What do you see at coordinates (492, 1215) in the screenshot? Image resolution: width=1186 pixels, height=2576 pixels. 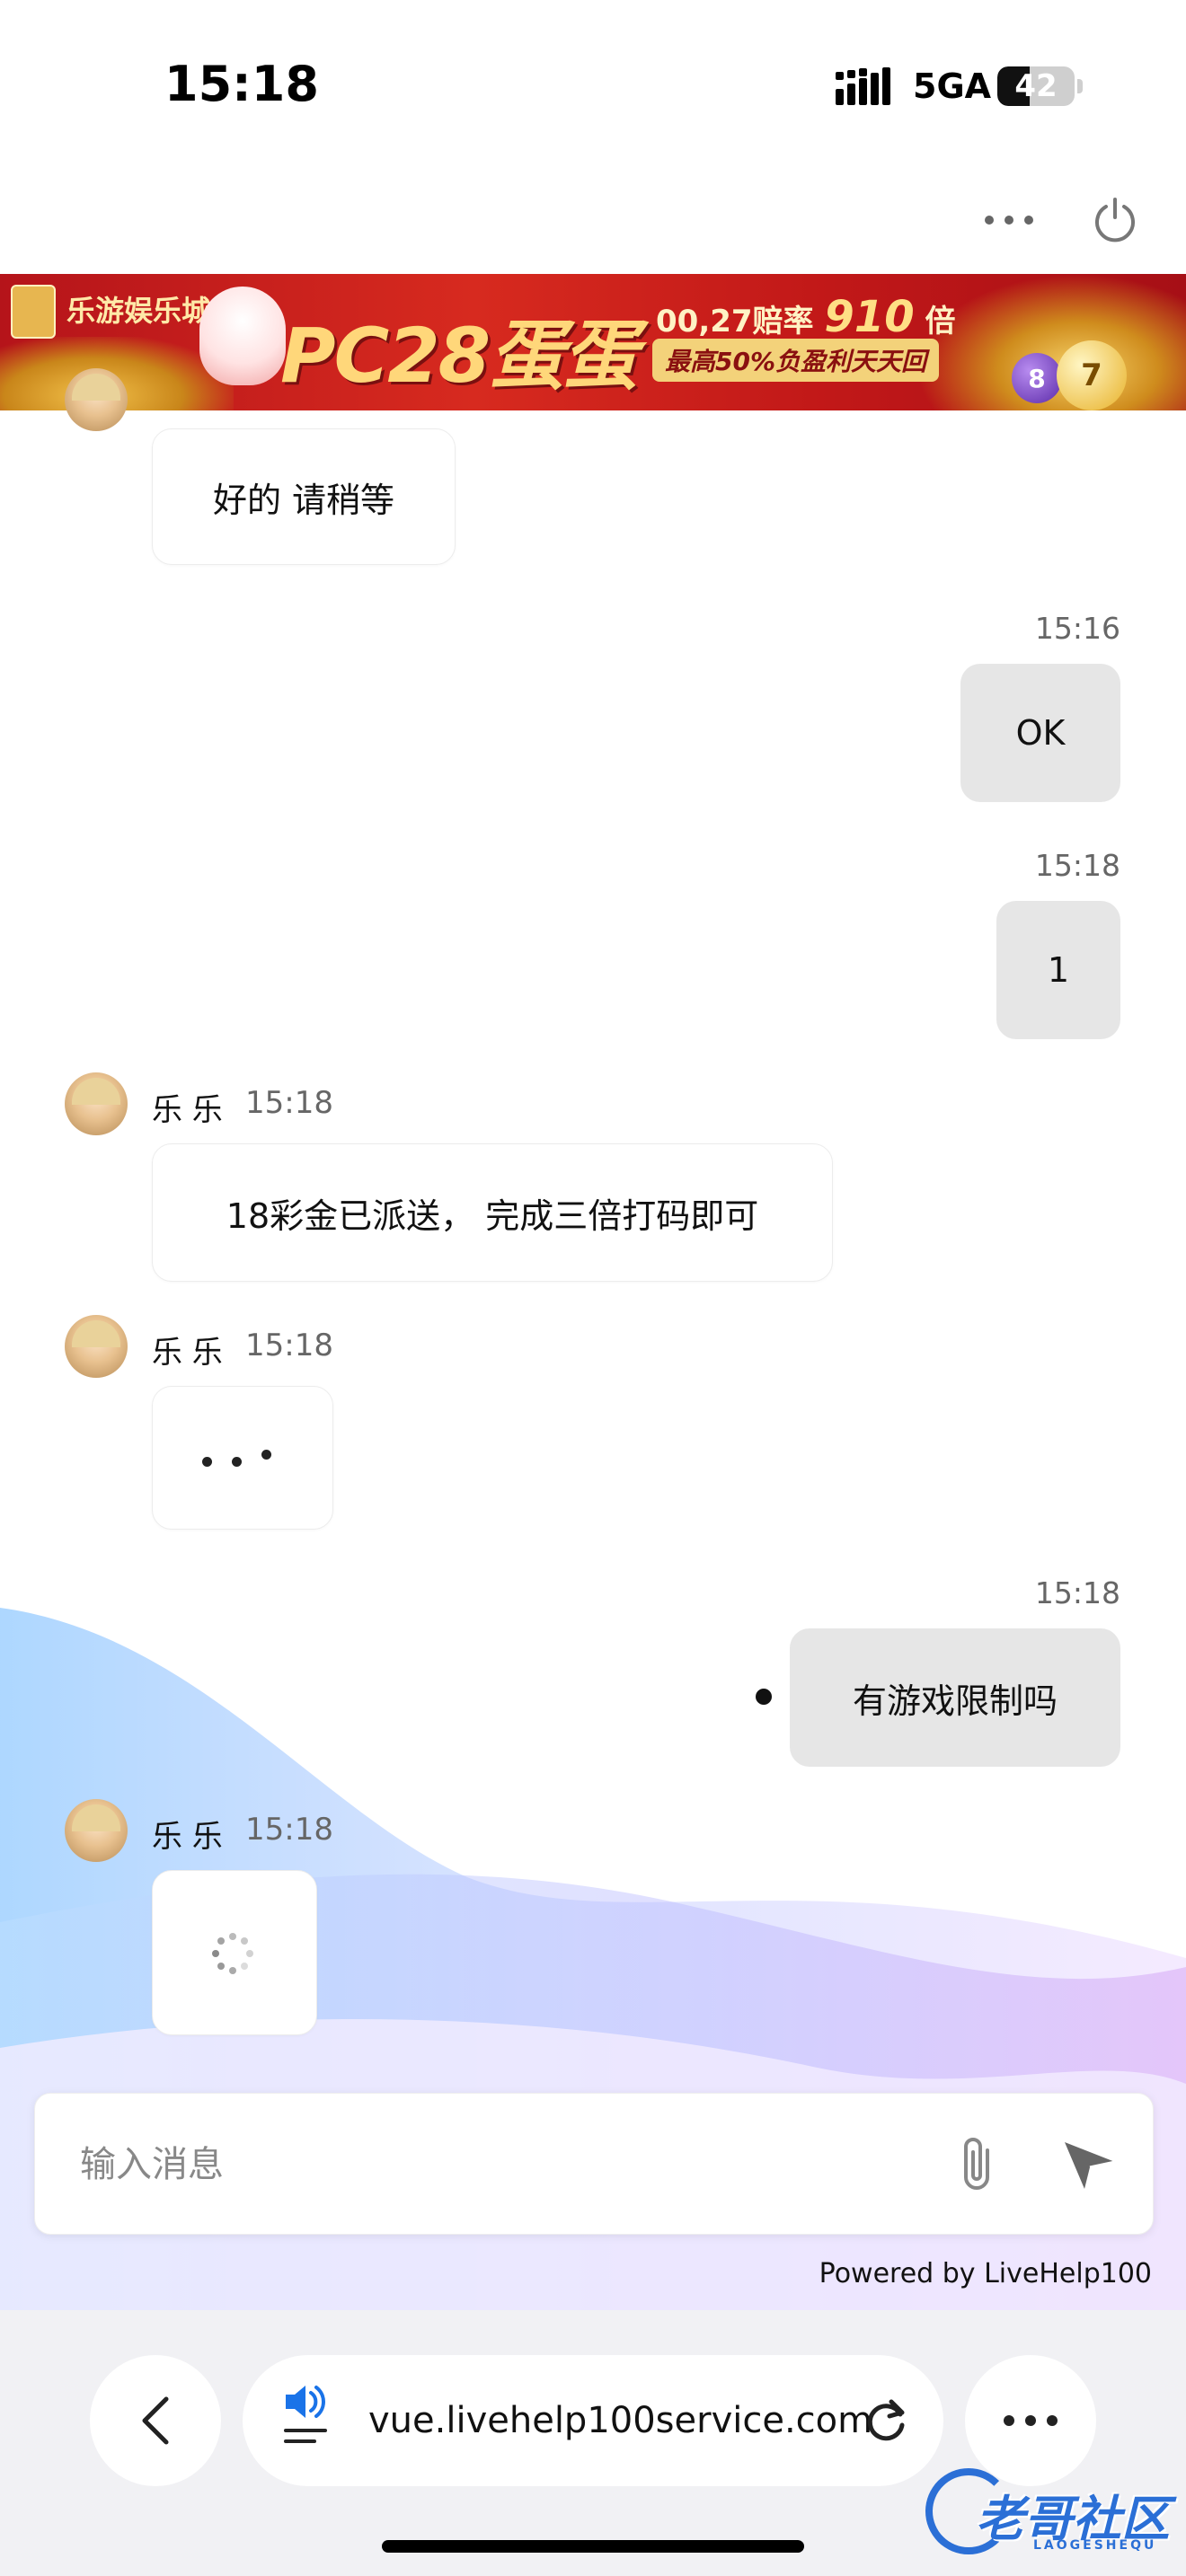 I see `message-text: 18彩金已派送， 完成三倍打码即可` at bounding box center [492, 1215].